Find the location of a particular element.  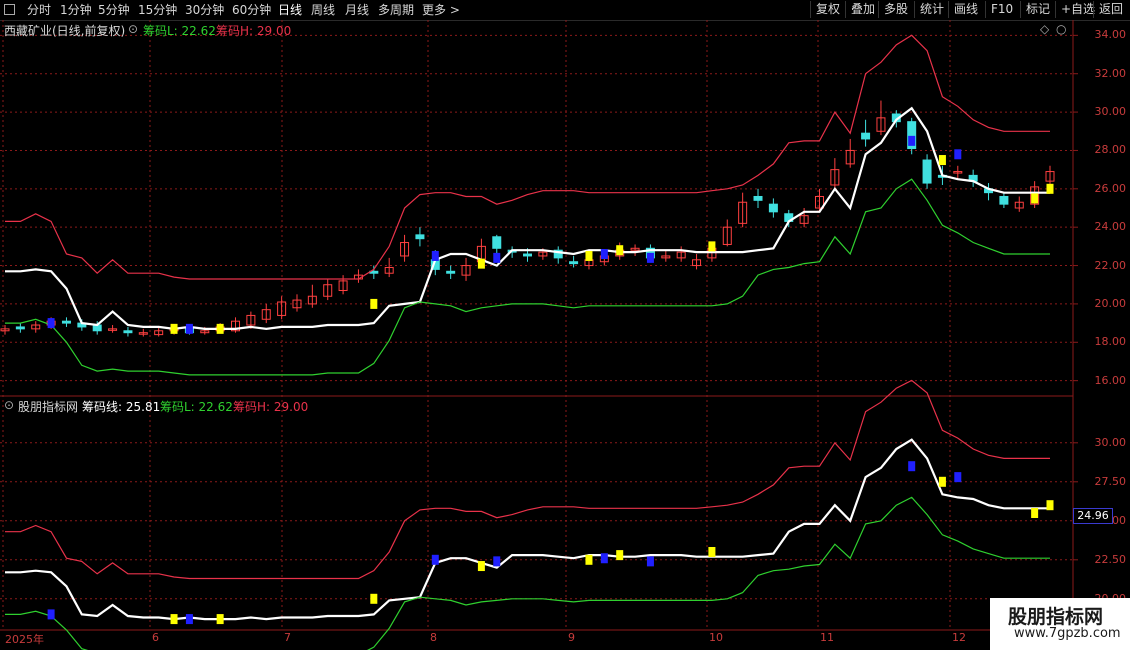

main-y-tick-label: 28.00 is located at coordinates (1110, 150).